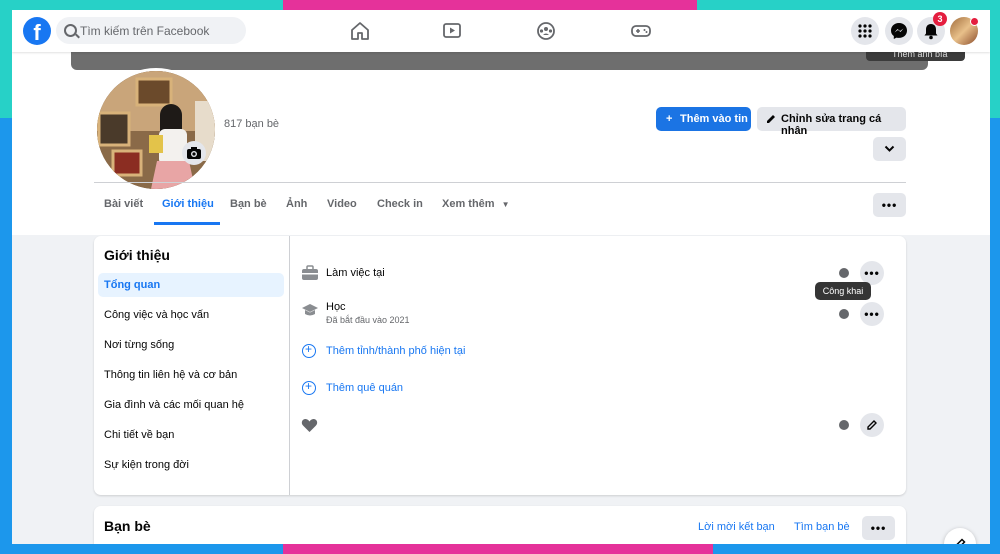  I want to click on profile-photo-image, so click(156, 130).